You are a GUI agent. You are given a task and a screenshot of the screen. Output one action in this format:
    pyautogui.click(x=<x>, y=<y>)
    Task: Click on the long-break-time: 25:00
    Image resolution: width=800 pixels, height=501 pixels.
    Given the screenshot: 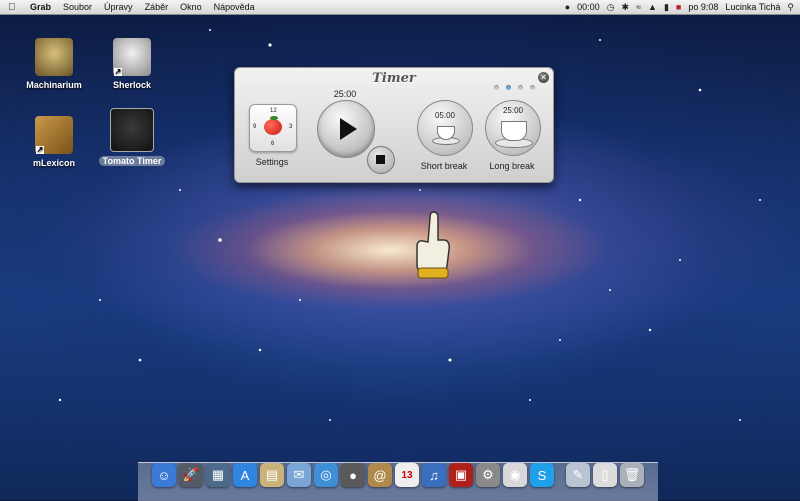 What is the action you would take?
    pyautogui.click(x=513, y=110)
    